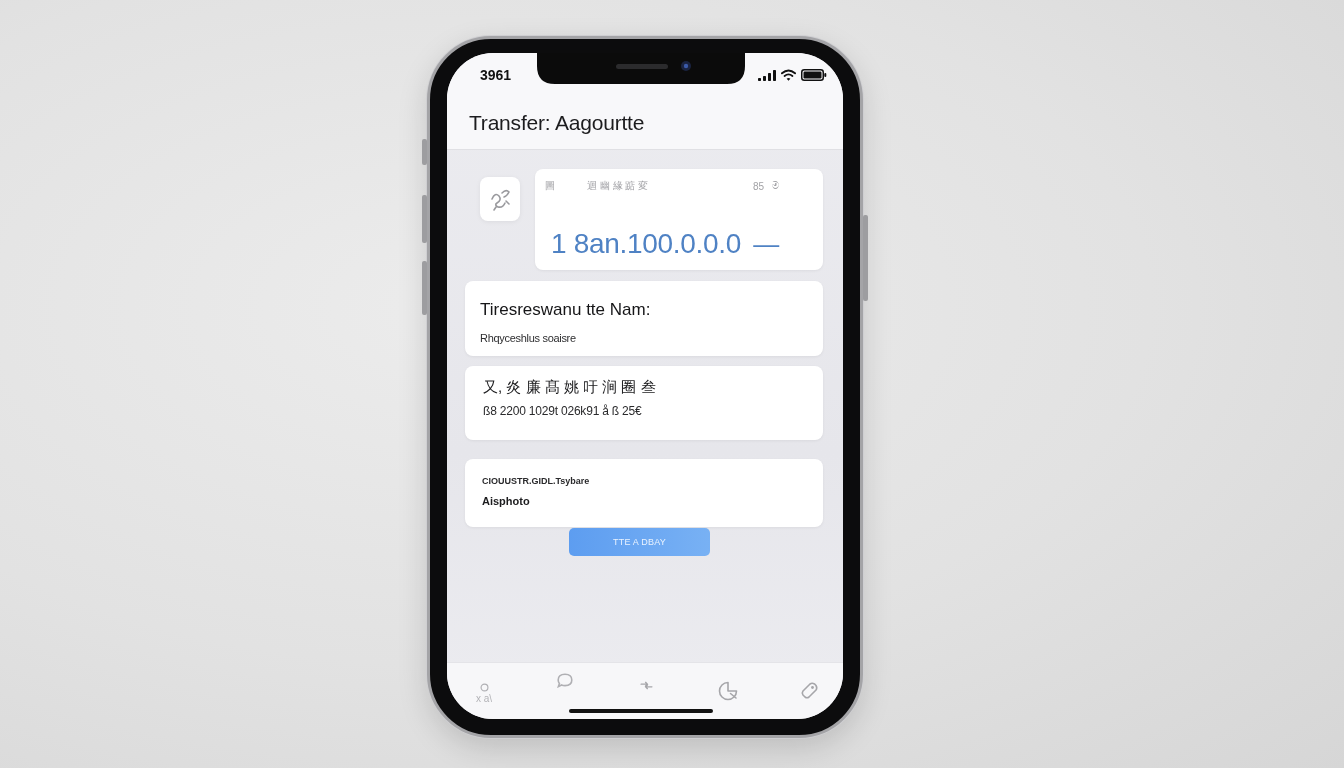  What do you see at coordinates (646, 685) in the screenshot?
I see `swap-icon` at bounding box center [646, 685].